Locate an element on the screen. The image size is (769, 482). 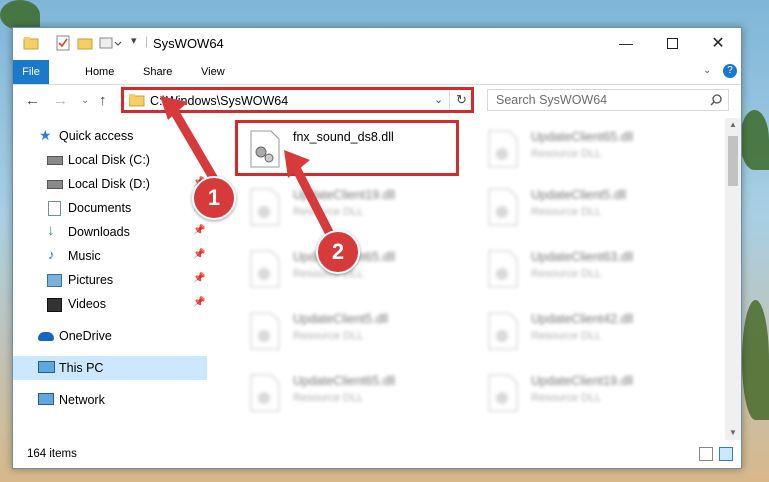
expand-ribbon-icon: ⌄ is located at coordinates (707, 70).